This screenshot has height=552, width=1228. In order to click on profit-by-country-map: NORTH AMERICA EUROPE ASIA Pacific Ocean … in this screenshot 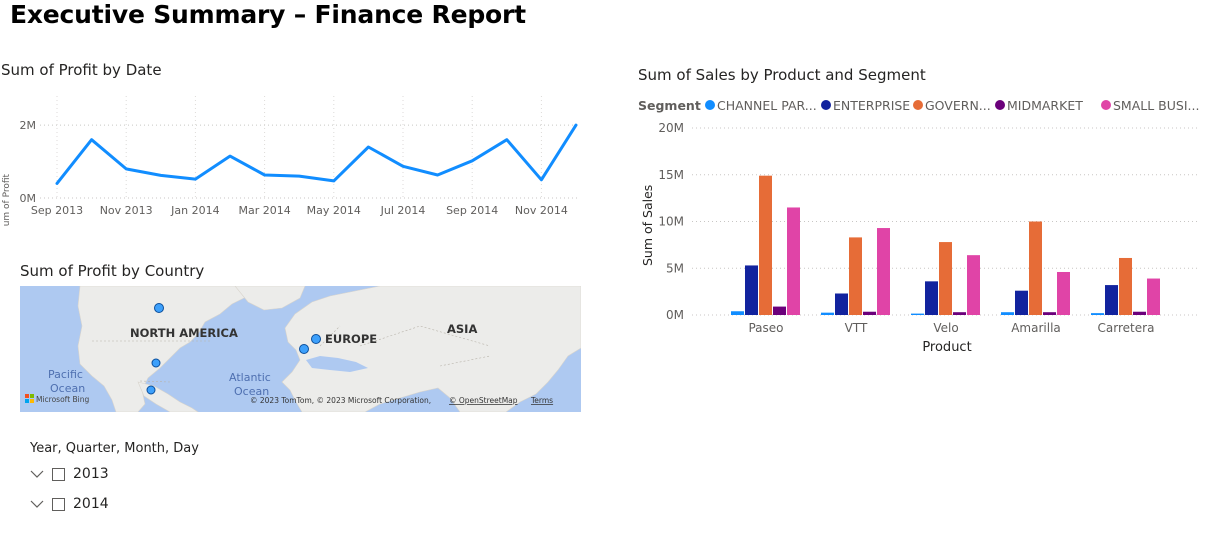, I will do `click(300, 349)`.